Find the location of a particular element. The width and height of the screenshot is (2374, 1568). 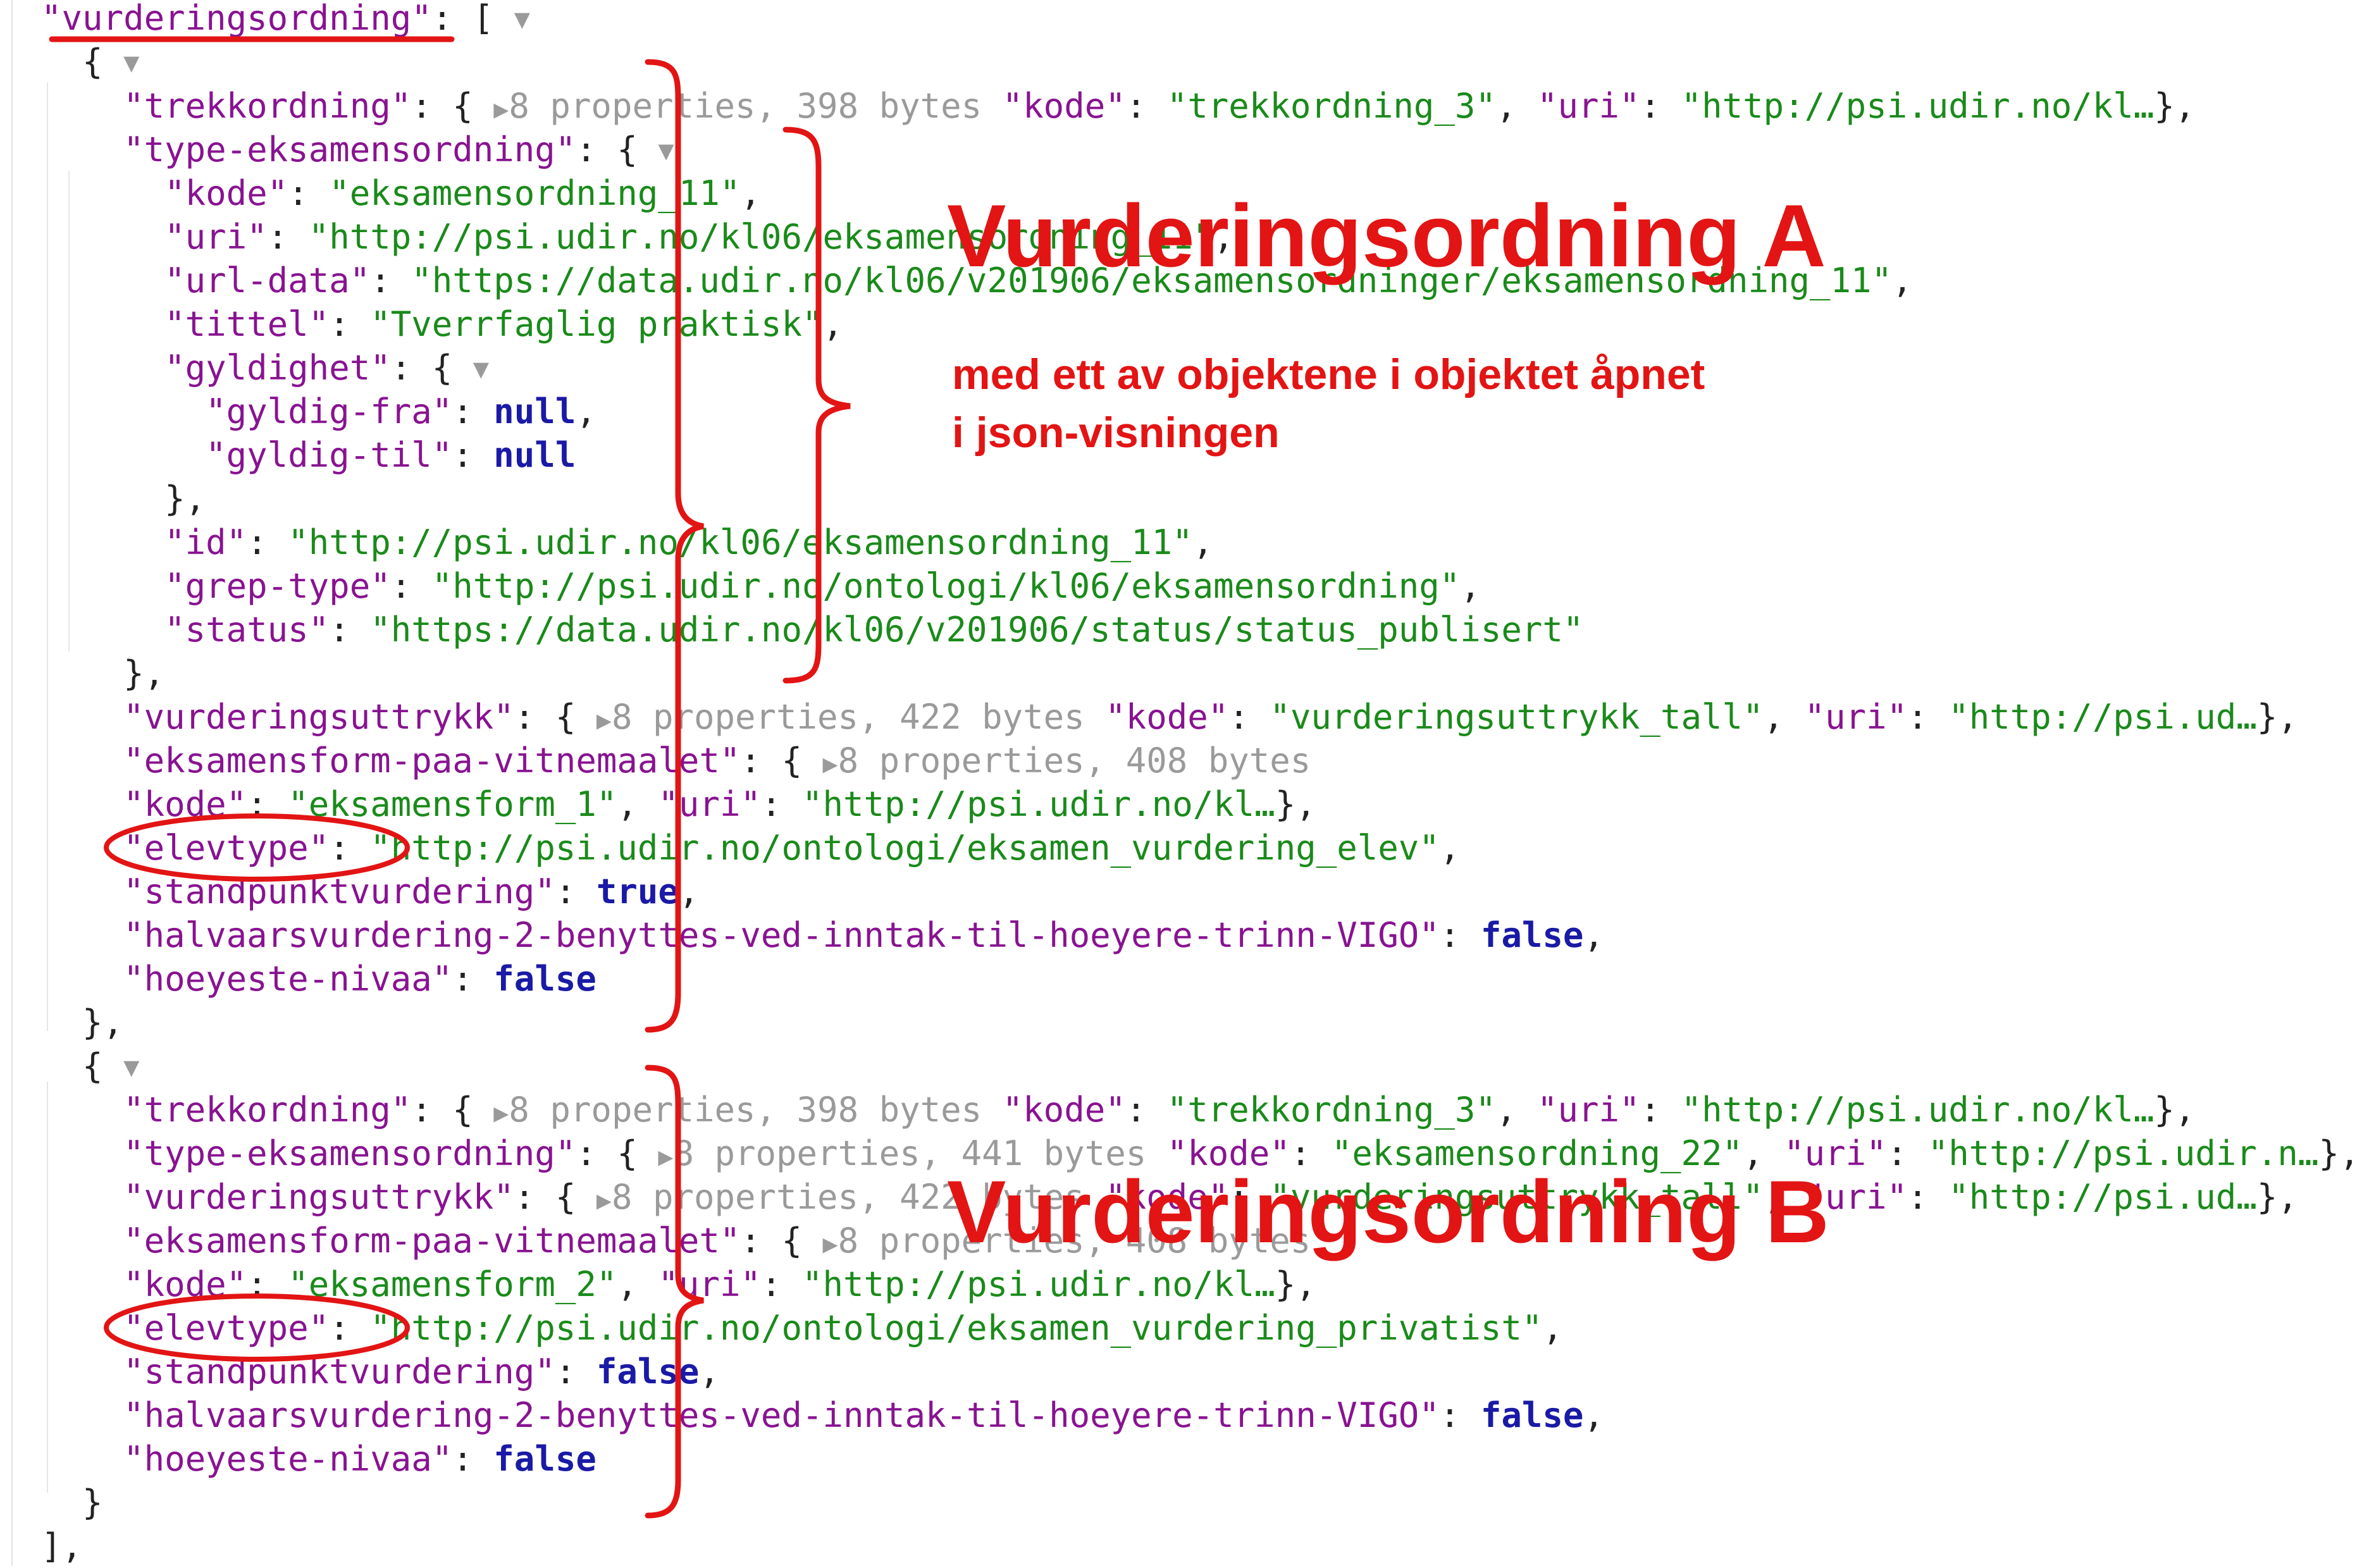

annotation-note-line1: med ett av objektene i objektet åpnet is located at coordinates (1329, 374).